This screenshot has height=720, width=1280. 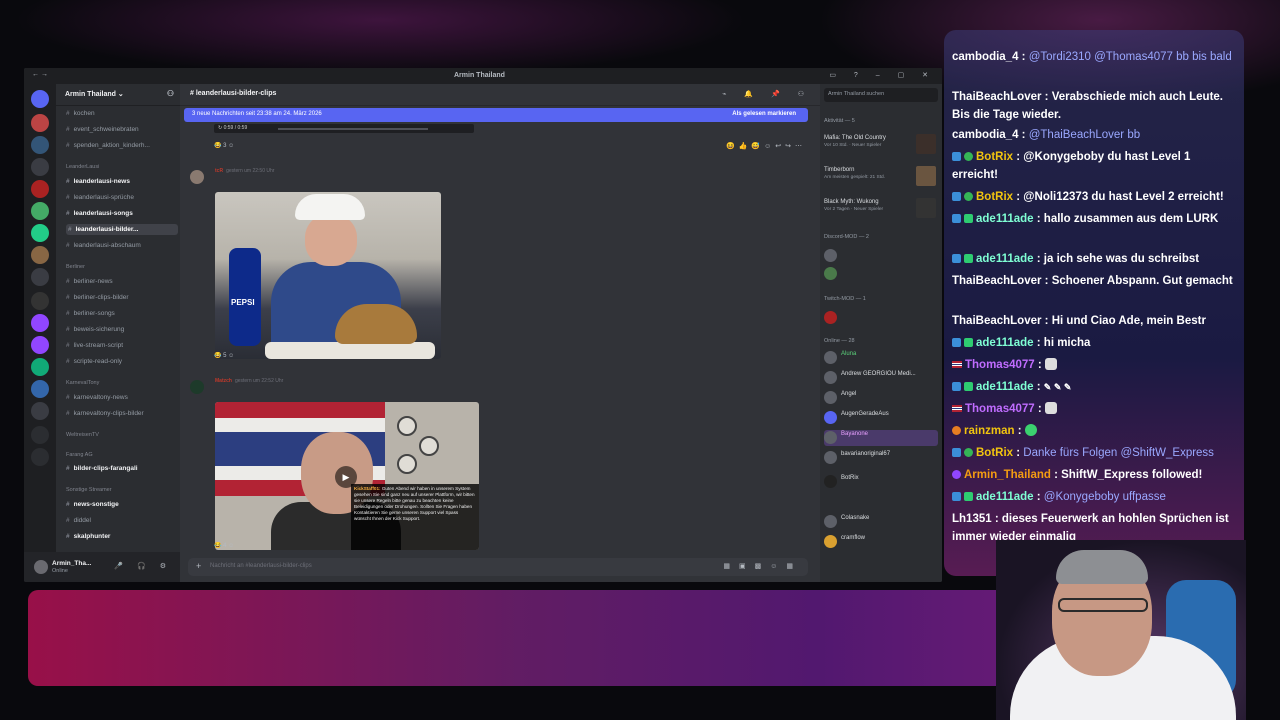 I want to click on category-karnevaltony: KarnevalTony, so click(x=122, y=383).